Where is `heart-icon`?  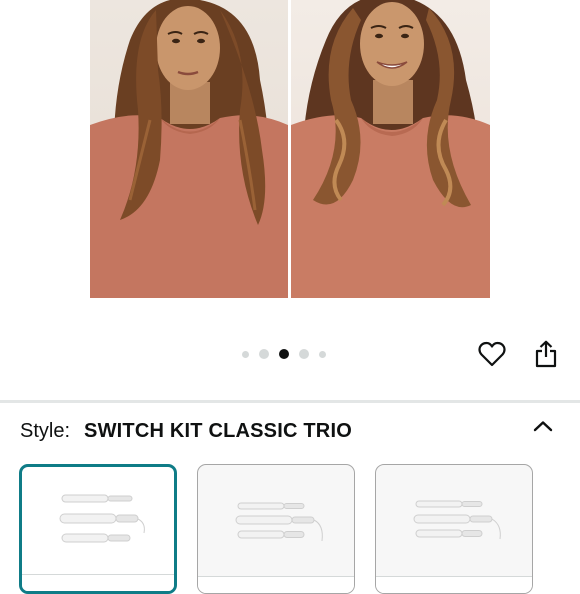
heart-icon is located at coordinates (492, 354).